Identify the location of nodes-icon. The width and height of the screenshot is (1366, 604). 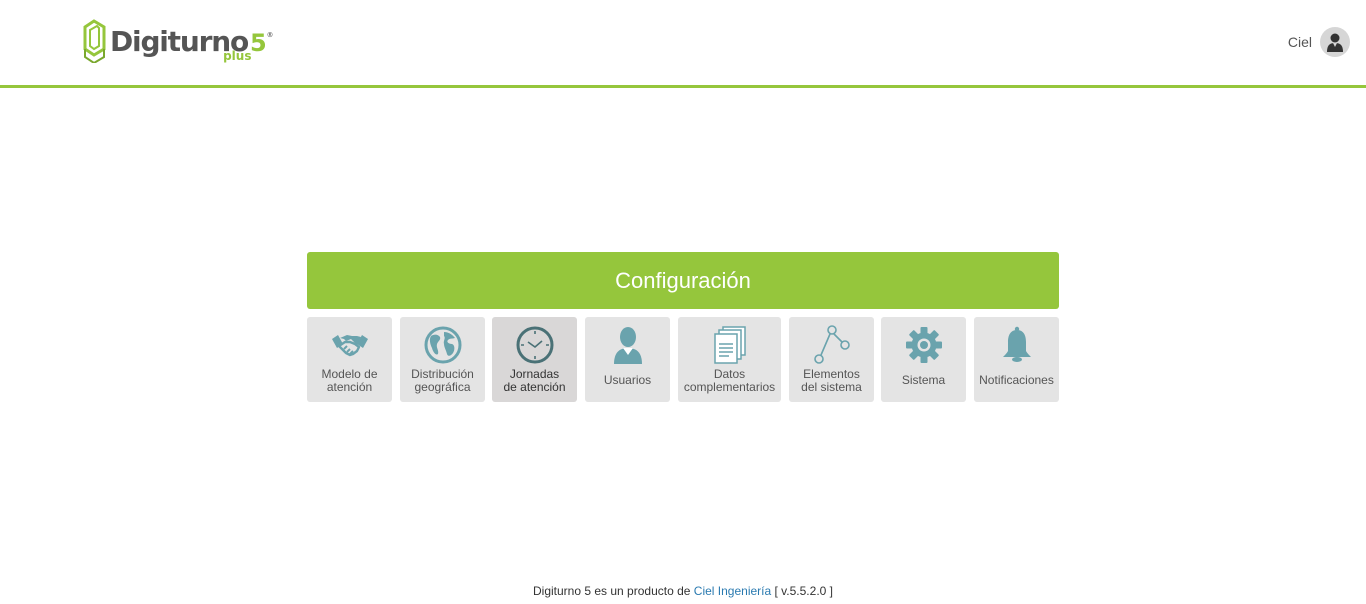
(831, 344).